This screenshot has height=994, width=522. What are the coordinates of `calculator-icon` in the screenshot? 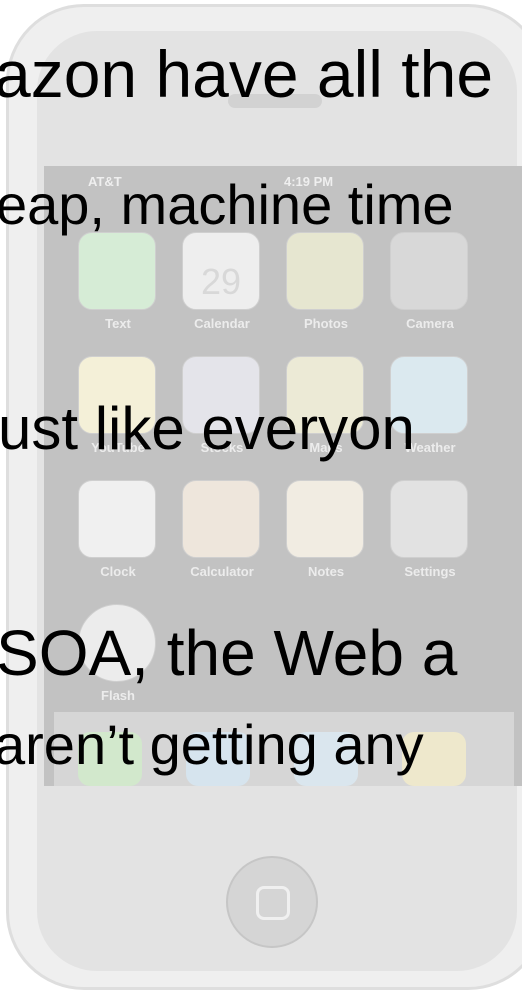 It's located at (221, 519).